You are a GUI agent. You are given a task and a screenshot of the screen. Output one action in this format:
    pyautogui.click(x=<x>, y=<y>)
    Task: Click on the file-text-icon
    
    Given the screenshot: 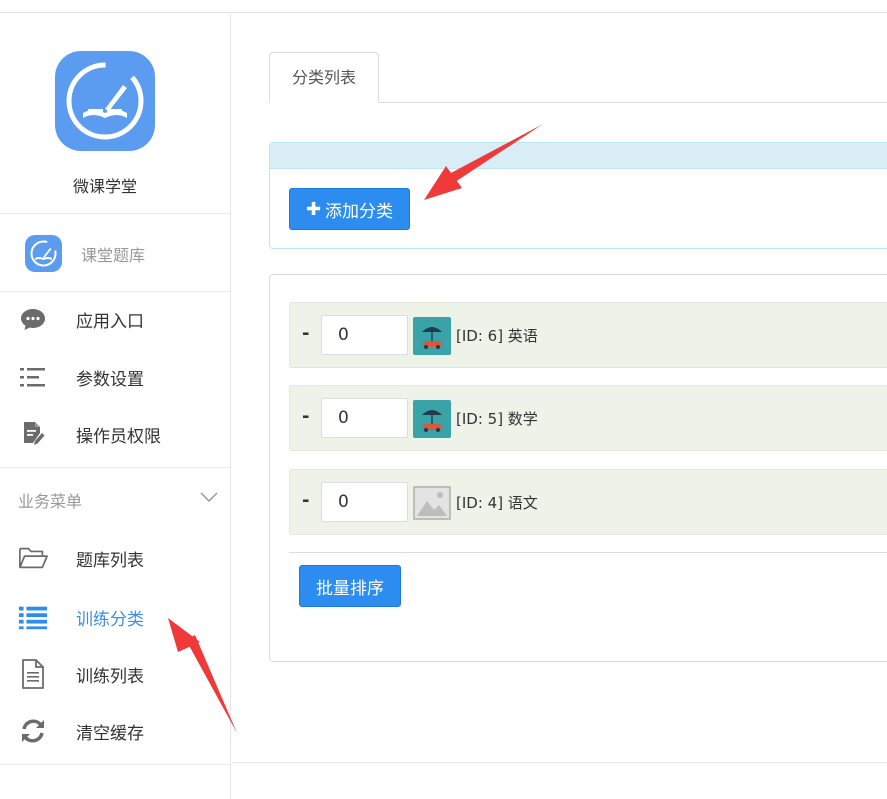 What is the action you would take?
    pyautogui.click(x=33, y=674)
    